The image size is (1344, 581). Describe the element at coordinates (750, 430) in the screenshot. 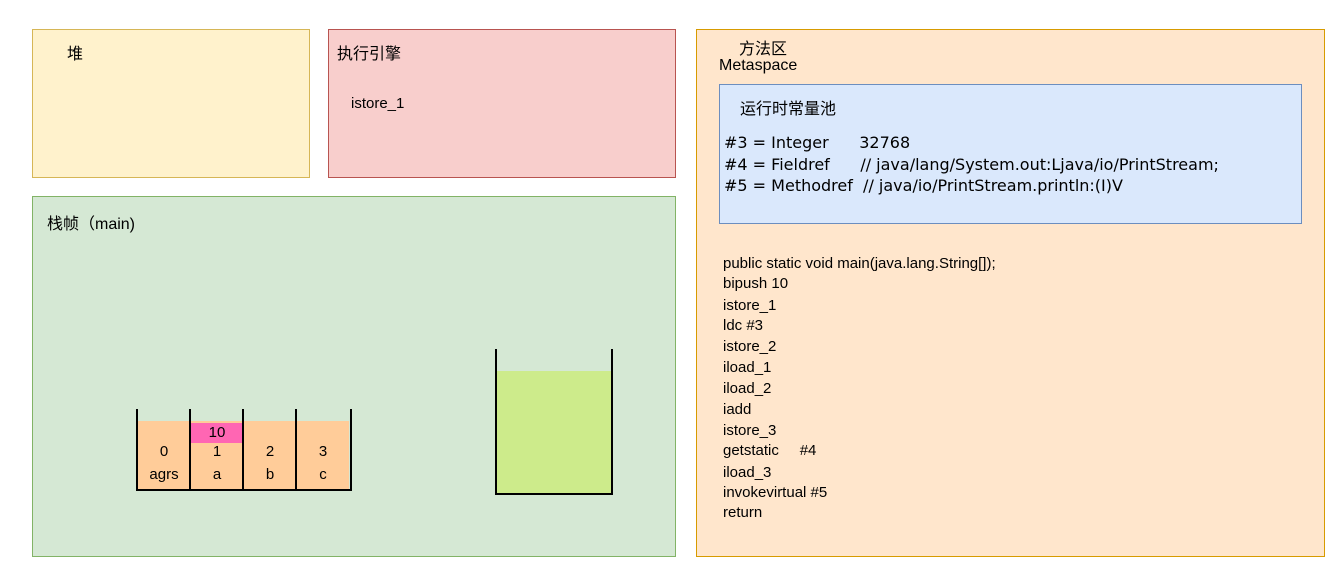

I see `bytecode-line: istore_3` at that location.